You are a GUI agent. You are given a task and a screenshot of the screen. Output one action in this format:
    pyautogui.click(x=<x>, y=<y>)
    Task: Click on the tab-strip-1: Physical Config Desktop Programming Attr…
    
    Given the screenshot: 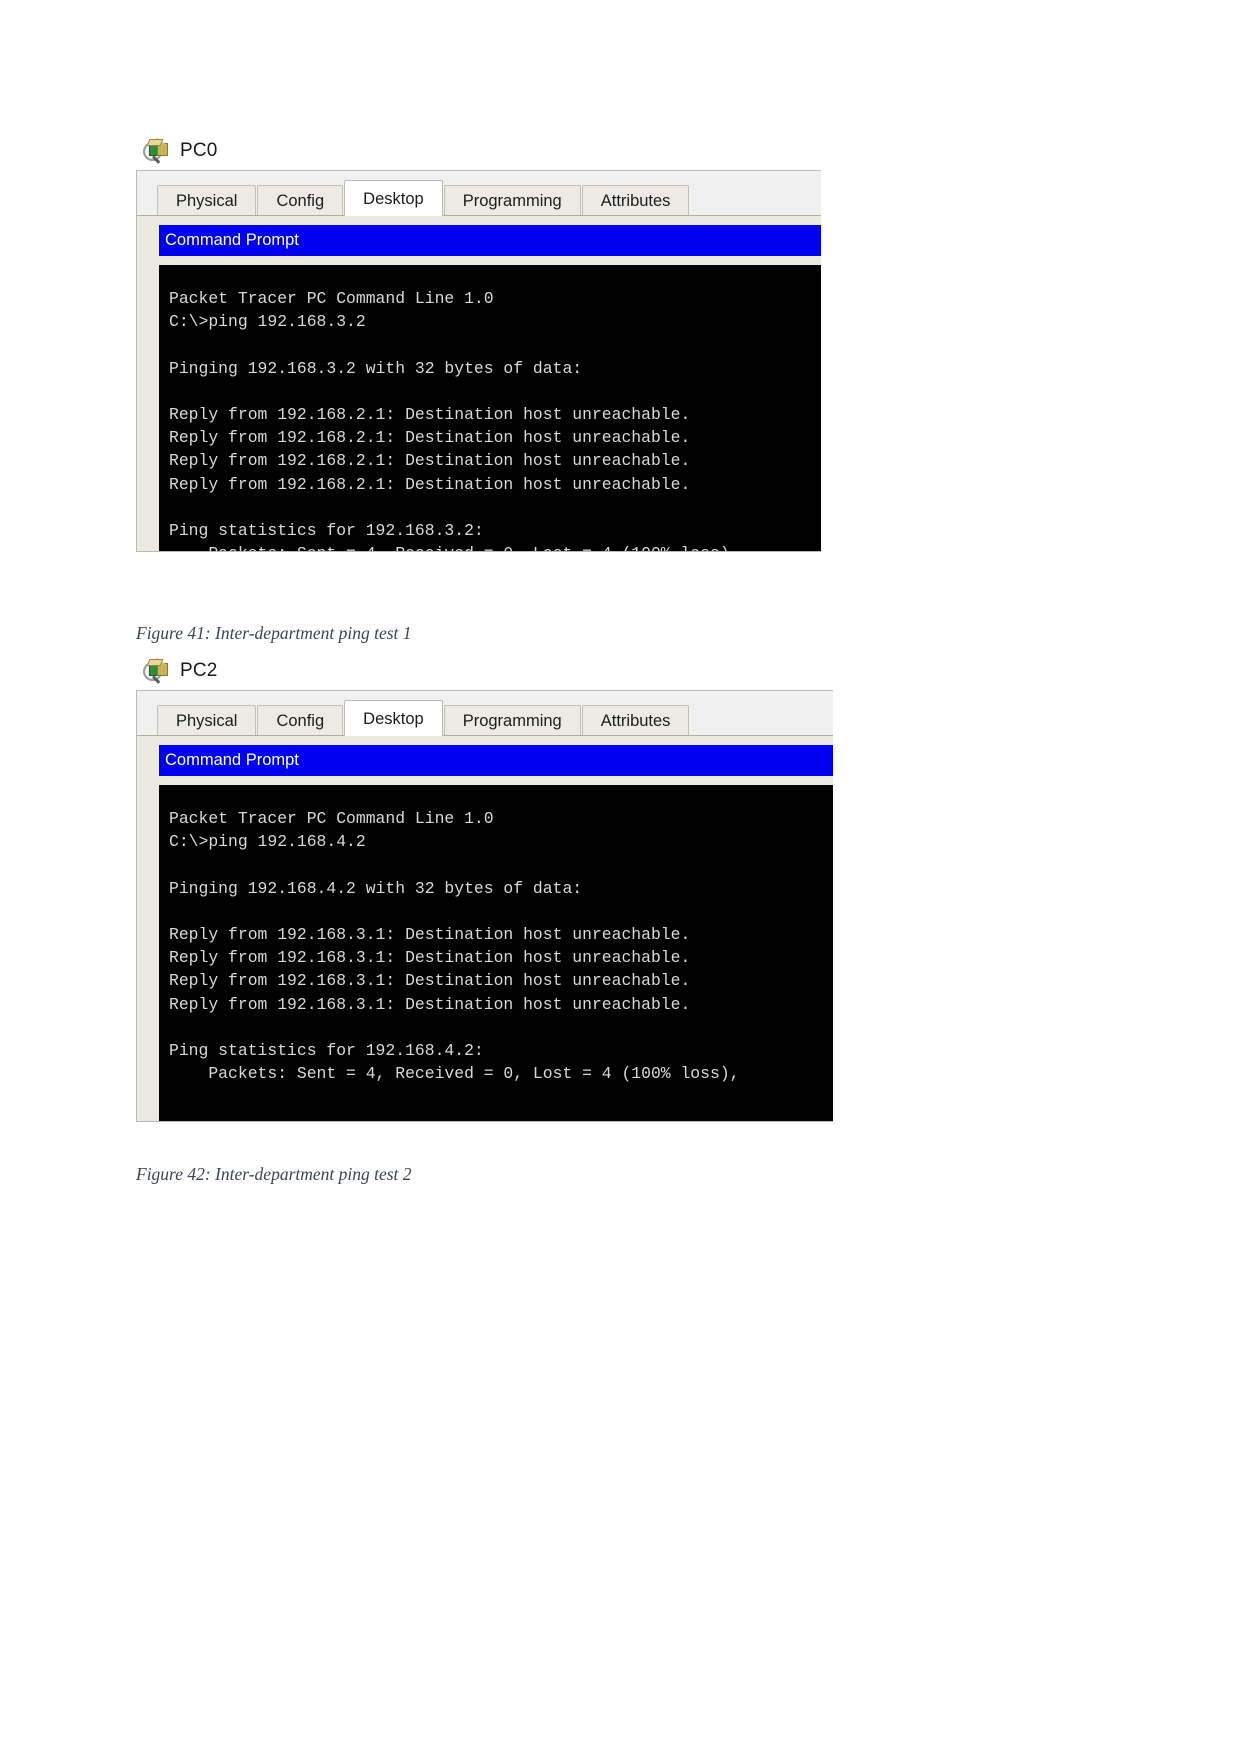 What is the action you would take?
    pyautogui.click(x=479, y=193)
    